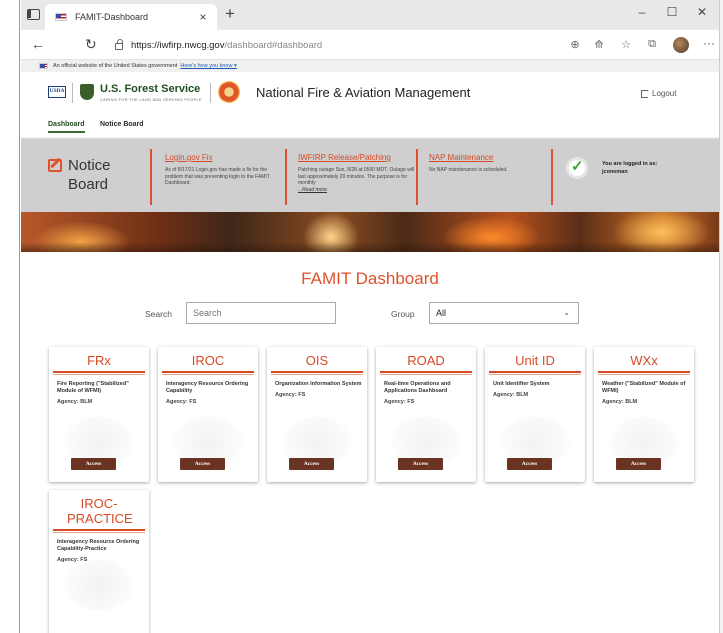  I want to click on notice-title: Login.gov Fix, so click(224, 157).